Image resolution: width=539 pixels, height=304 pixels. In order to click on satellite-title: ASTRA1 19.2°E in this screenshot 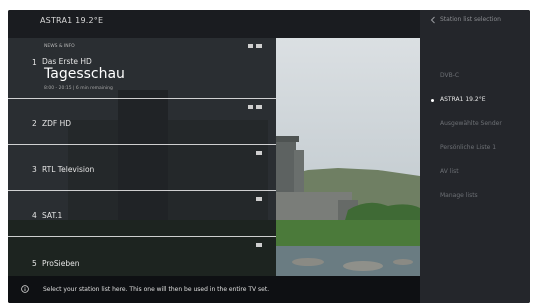, I will do `click(72, 20)`.